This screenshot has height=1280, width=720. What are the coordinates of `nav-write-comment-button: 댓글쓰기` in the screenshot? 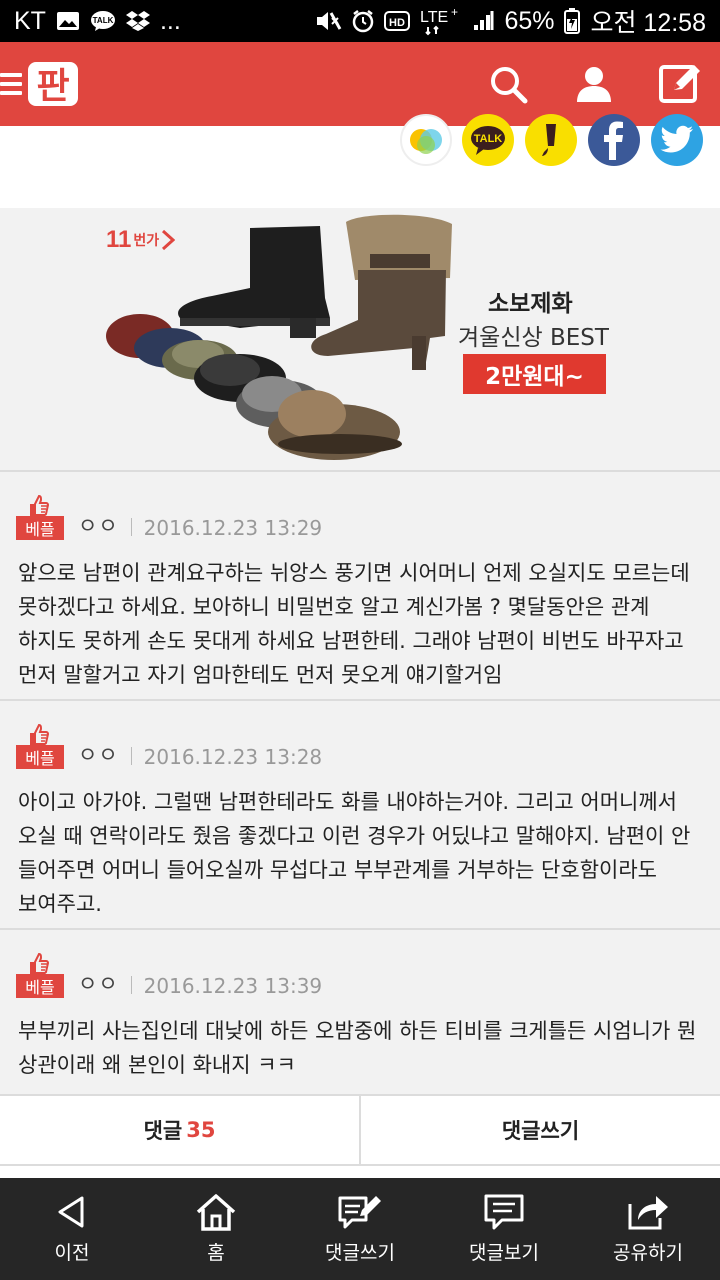 It's located at (360, 1229).